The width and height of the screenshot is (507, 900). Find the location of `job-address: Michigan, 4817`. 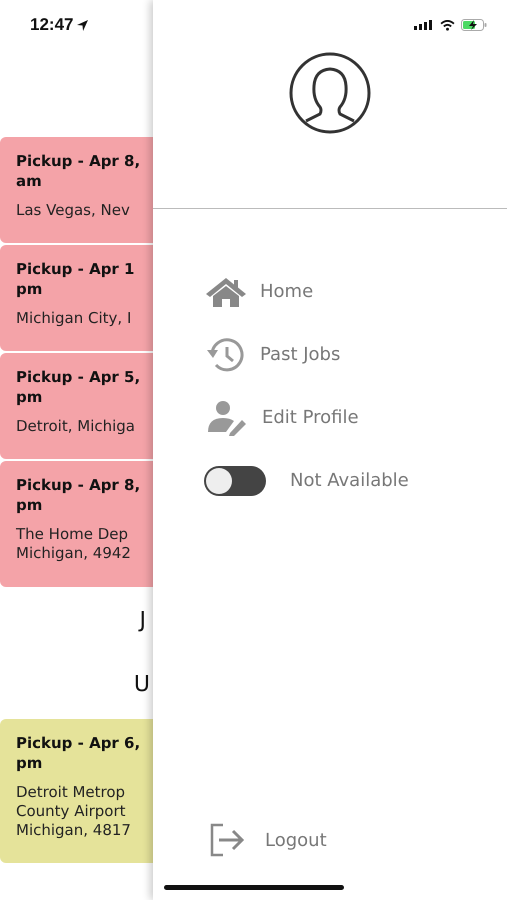

job-address: Michigan, 4817 is located at coordinates (74, 830).